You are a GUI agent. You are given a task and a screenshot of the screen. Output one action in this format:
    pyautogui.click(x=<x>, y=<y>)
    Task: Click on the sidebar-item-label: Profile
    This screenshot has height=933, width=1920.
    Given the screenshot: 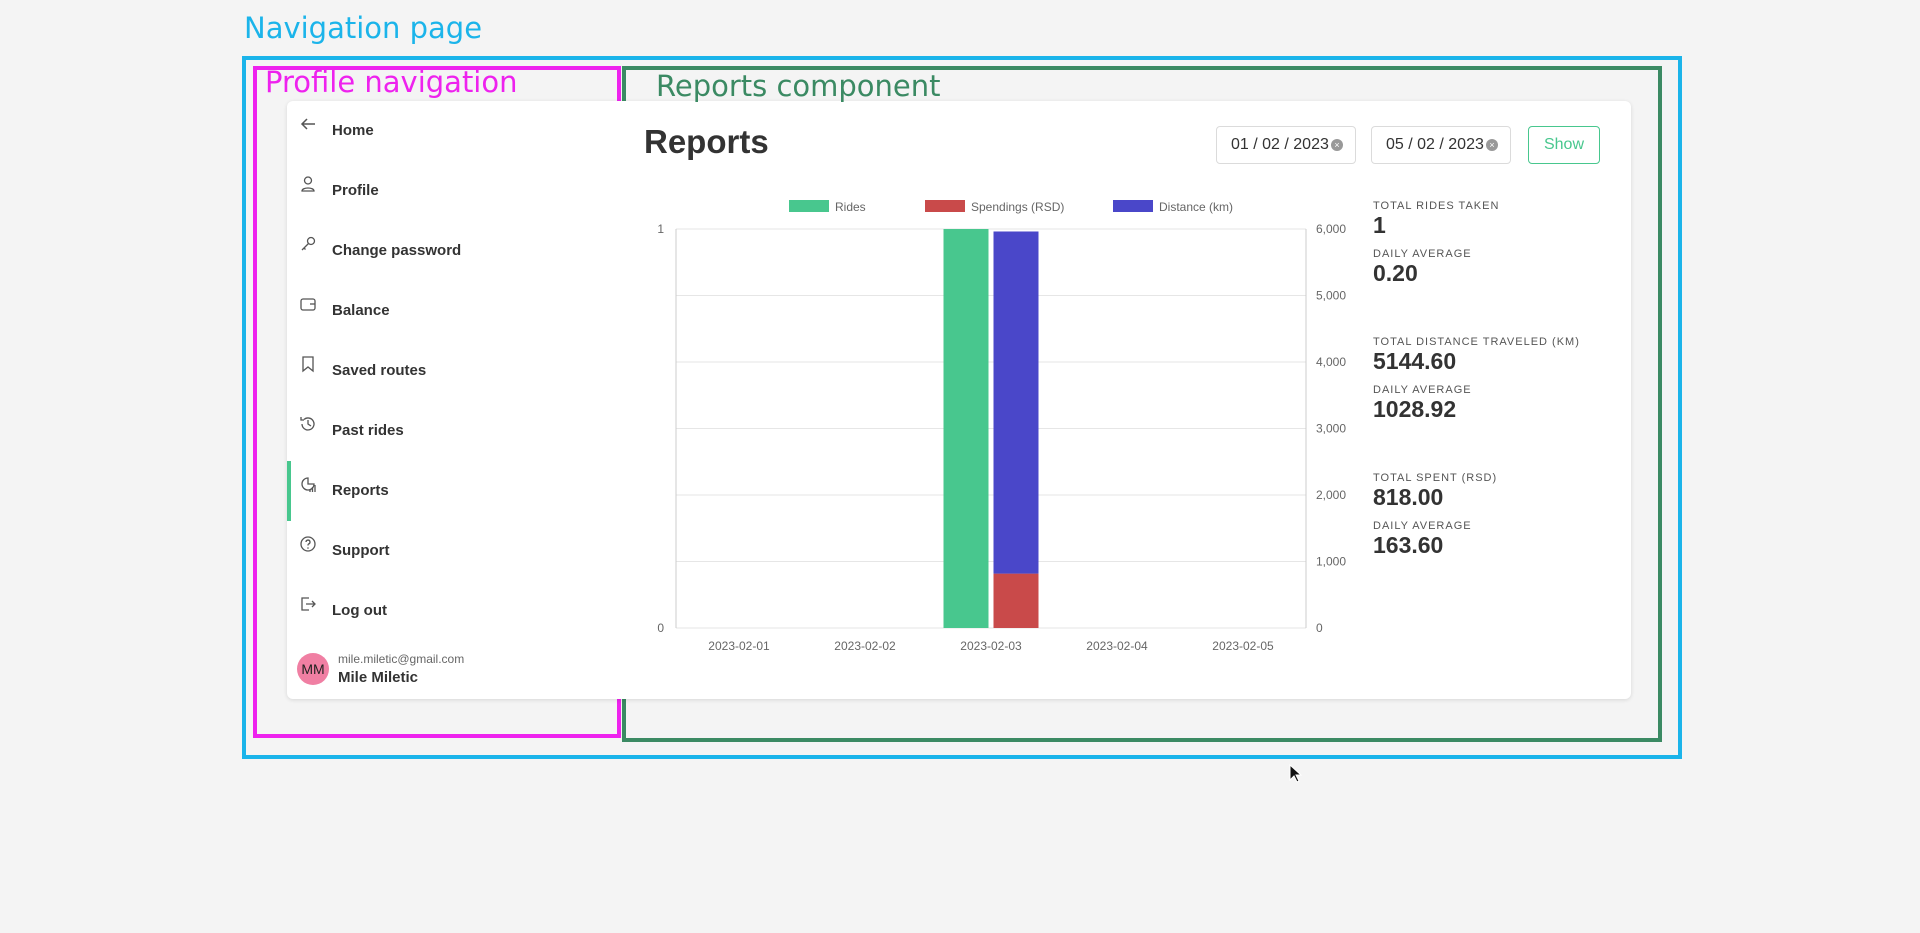 What is the action you would take?
    pyautogui.click(x=355, y=190)
    